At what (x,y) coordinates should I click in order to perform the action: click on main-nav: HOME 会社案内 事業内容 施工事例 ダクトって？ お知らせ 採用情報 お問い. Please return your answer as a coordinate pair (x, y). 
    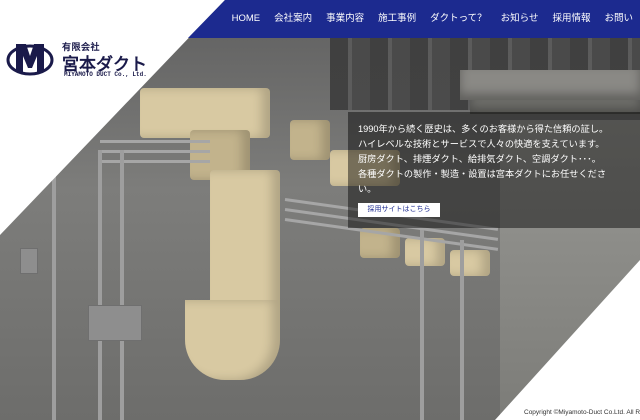
    Looking at the image, I should click on (432, 19).